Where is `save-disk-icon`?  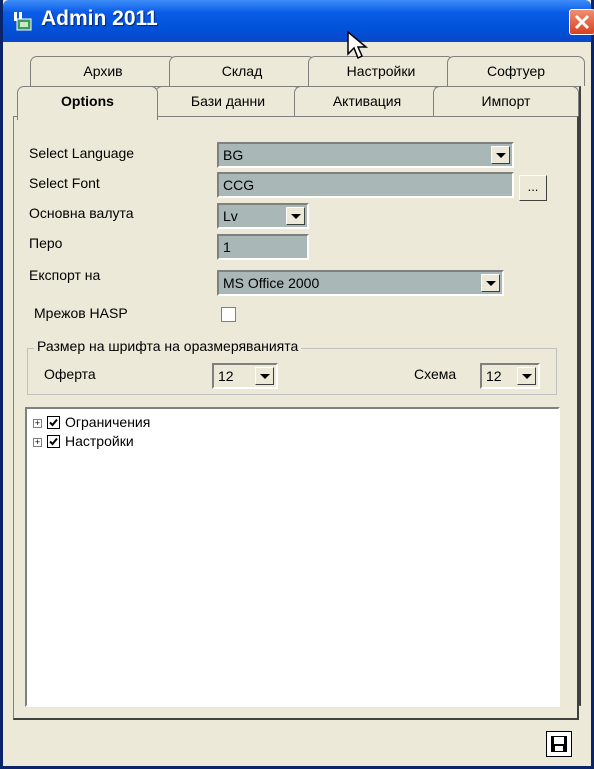 save-disk-icon is located at coordinates (559, 744).